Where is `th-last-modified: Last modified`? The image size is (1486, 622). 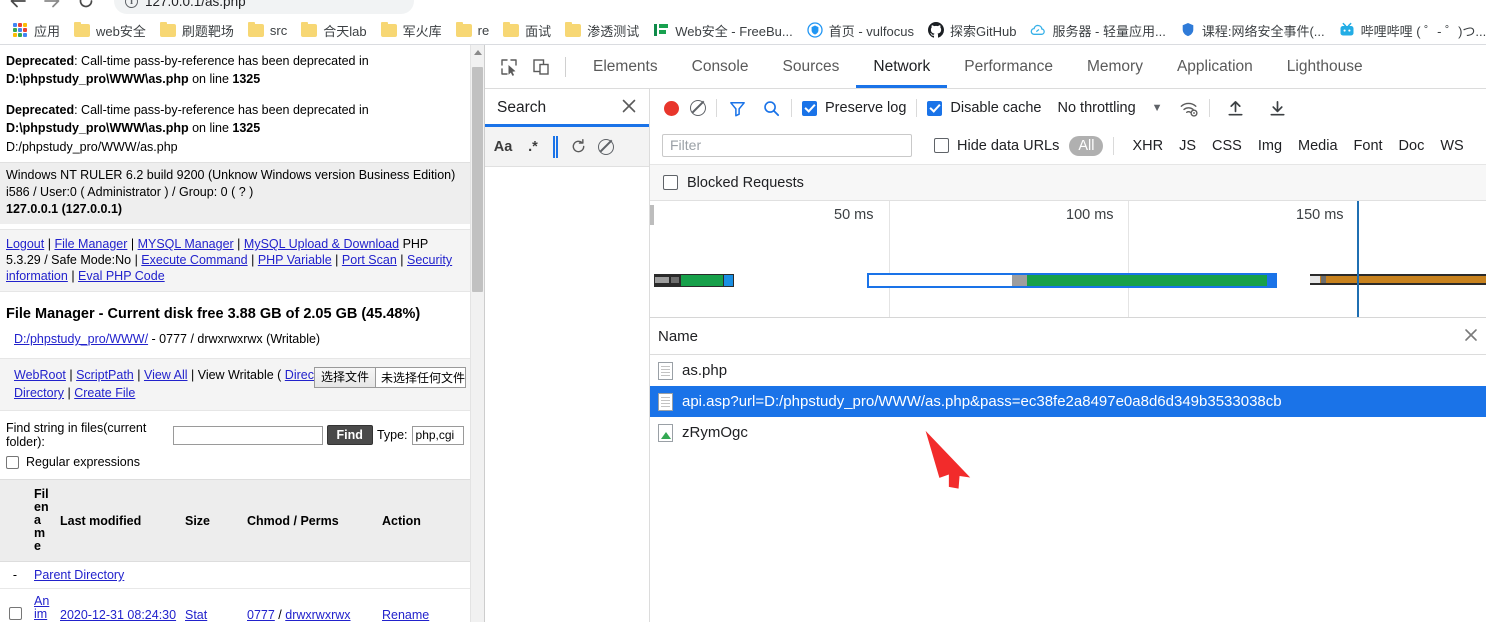 th-last-modified: Last modified is located at coordinates (118, 520).